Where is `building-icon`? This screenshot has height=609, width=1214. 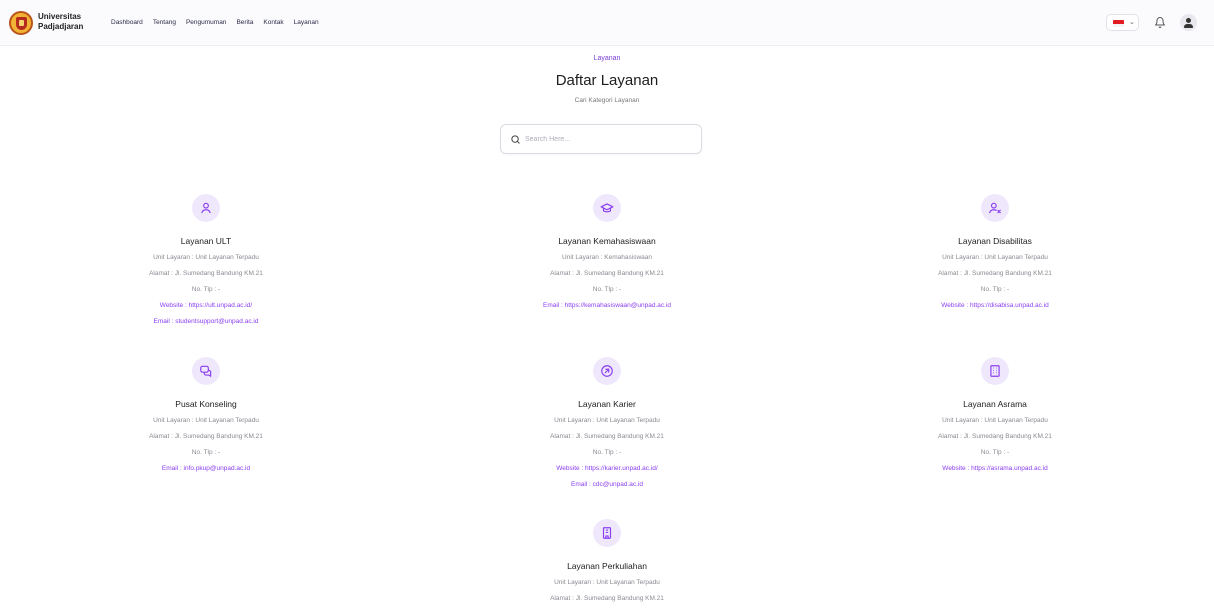
building-icon is located at coordinates (995, 371).